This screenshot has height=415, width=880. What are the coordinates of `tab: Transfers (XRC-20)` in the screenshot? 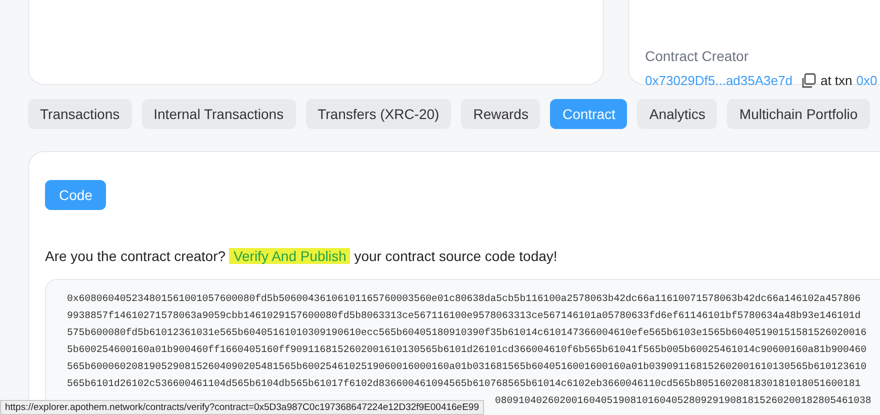 It's located at (379, 114).